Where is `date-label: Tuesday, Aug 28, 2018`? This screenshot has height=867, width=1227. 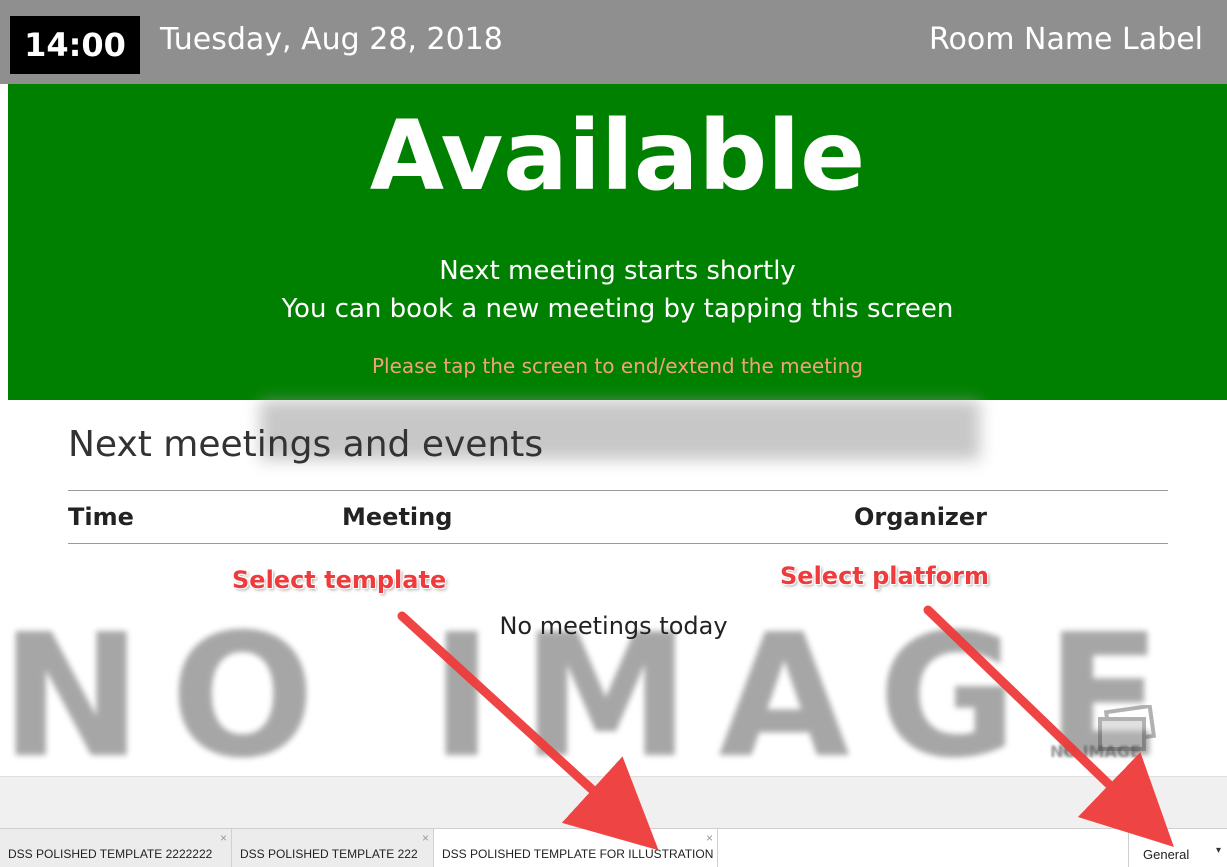
date-label: Tuesday, Aug 28, 2018 is located at coordinates (331, 39).